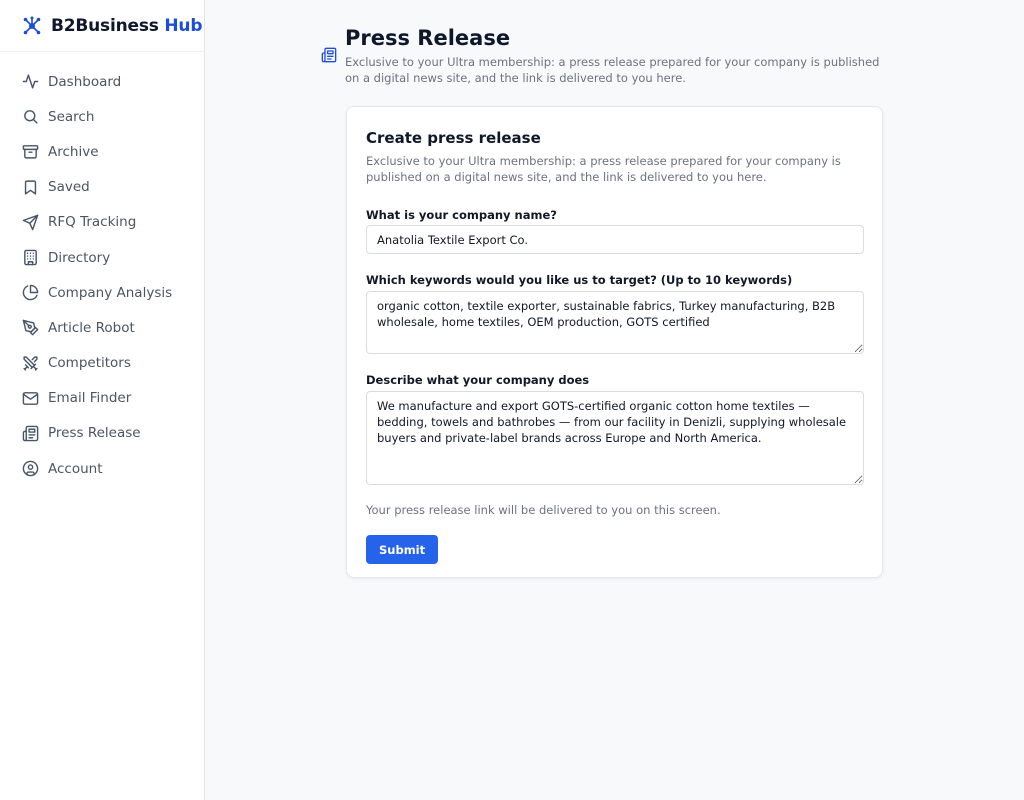 The width and height of the screenshot is (1024, 800). What do you see at coordinates (92, 222) in the screenshot?
I see `sidebar-item-label: RFQ Tracking` at bounding box center [92, 222].